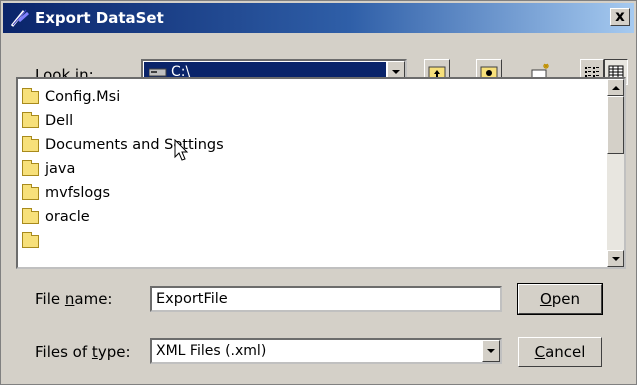  I want to click on scroll-up-button, so click(615, 87).